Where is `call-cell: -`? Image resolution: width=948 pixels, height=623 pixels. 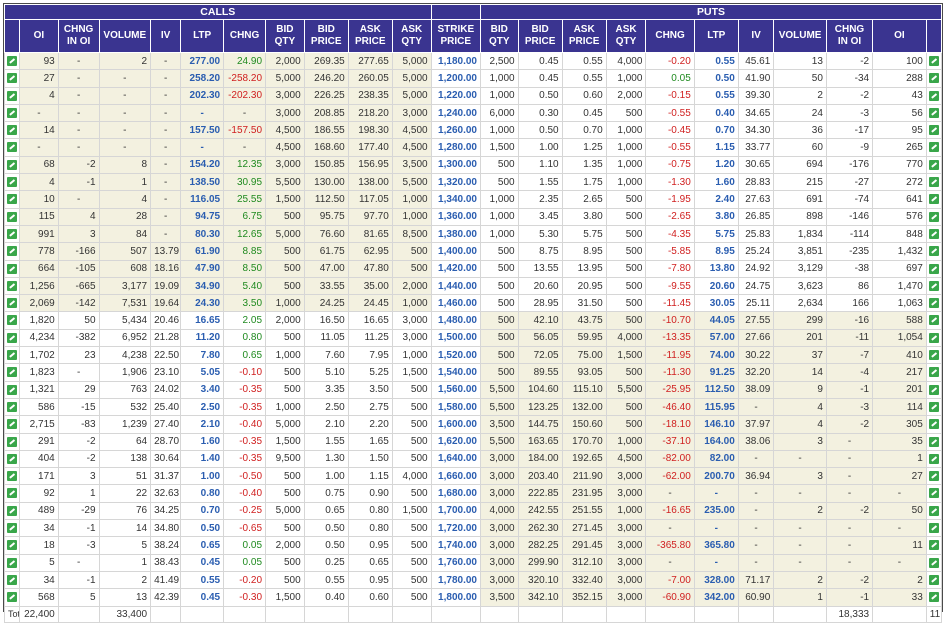 call-cell: - is located at coordinates (202, 147).